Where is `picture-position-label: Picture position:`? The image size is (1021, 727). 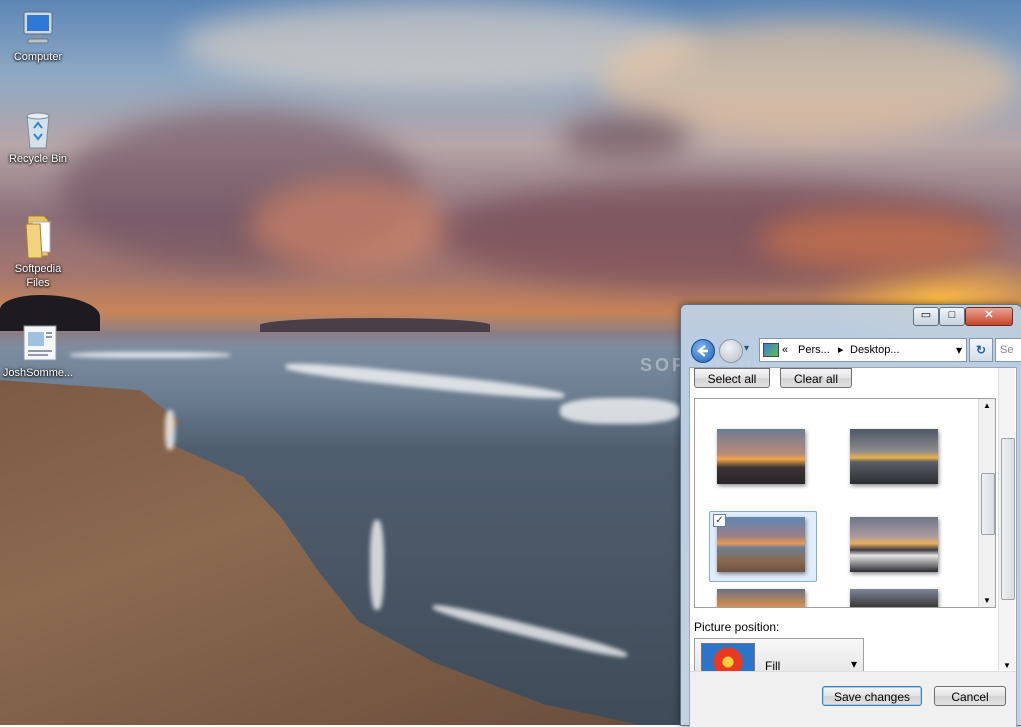
picture-position-label: Picture position: is located at coordinates (737, 627).